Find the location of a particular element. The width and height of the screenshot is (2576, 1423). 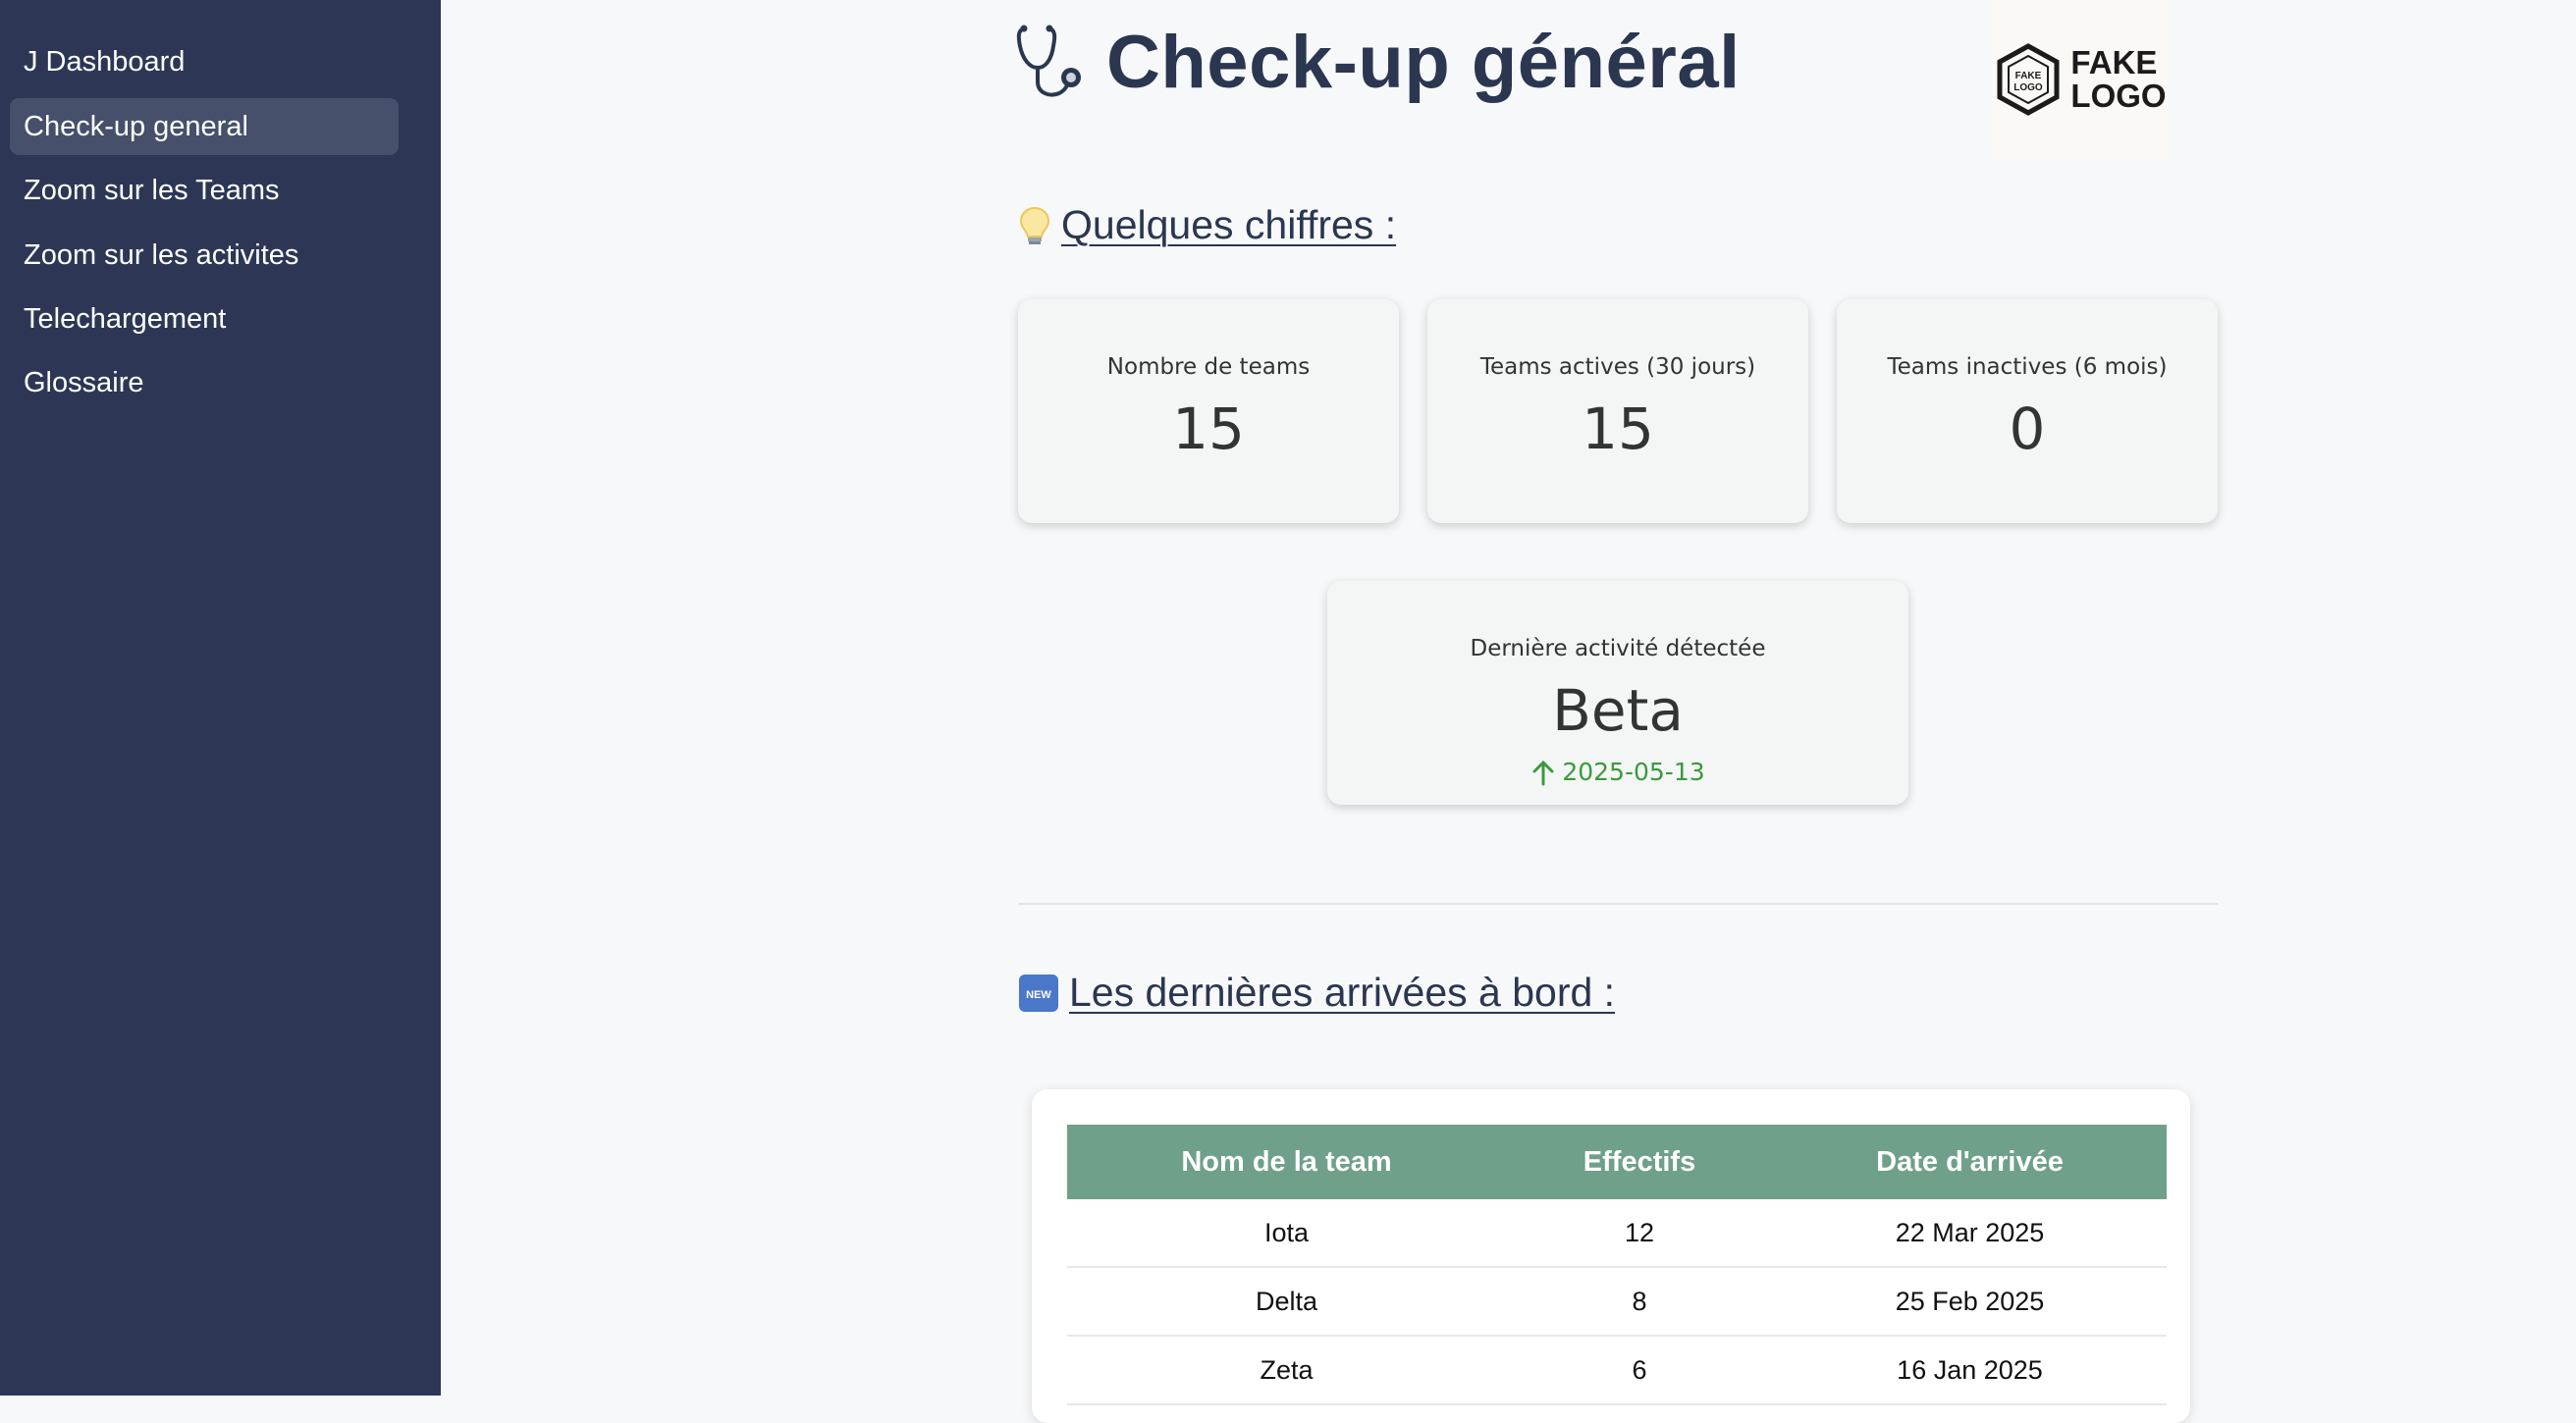

metric-value: 0 is located at coordinates (2027, 428).